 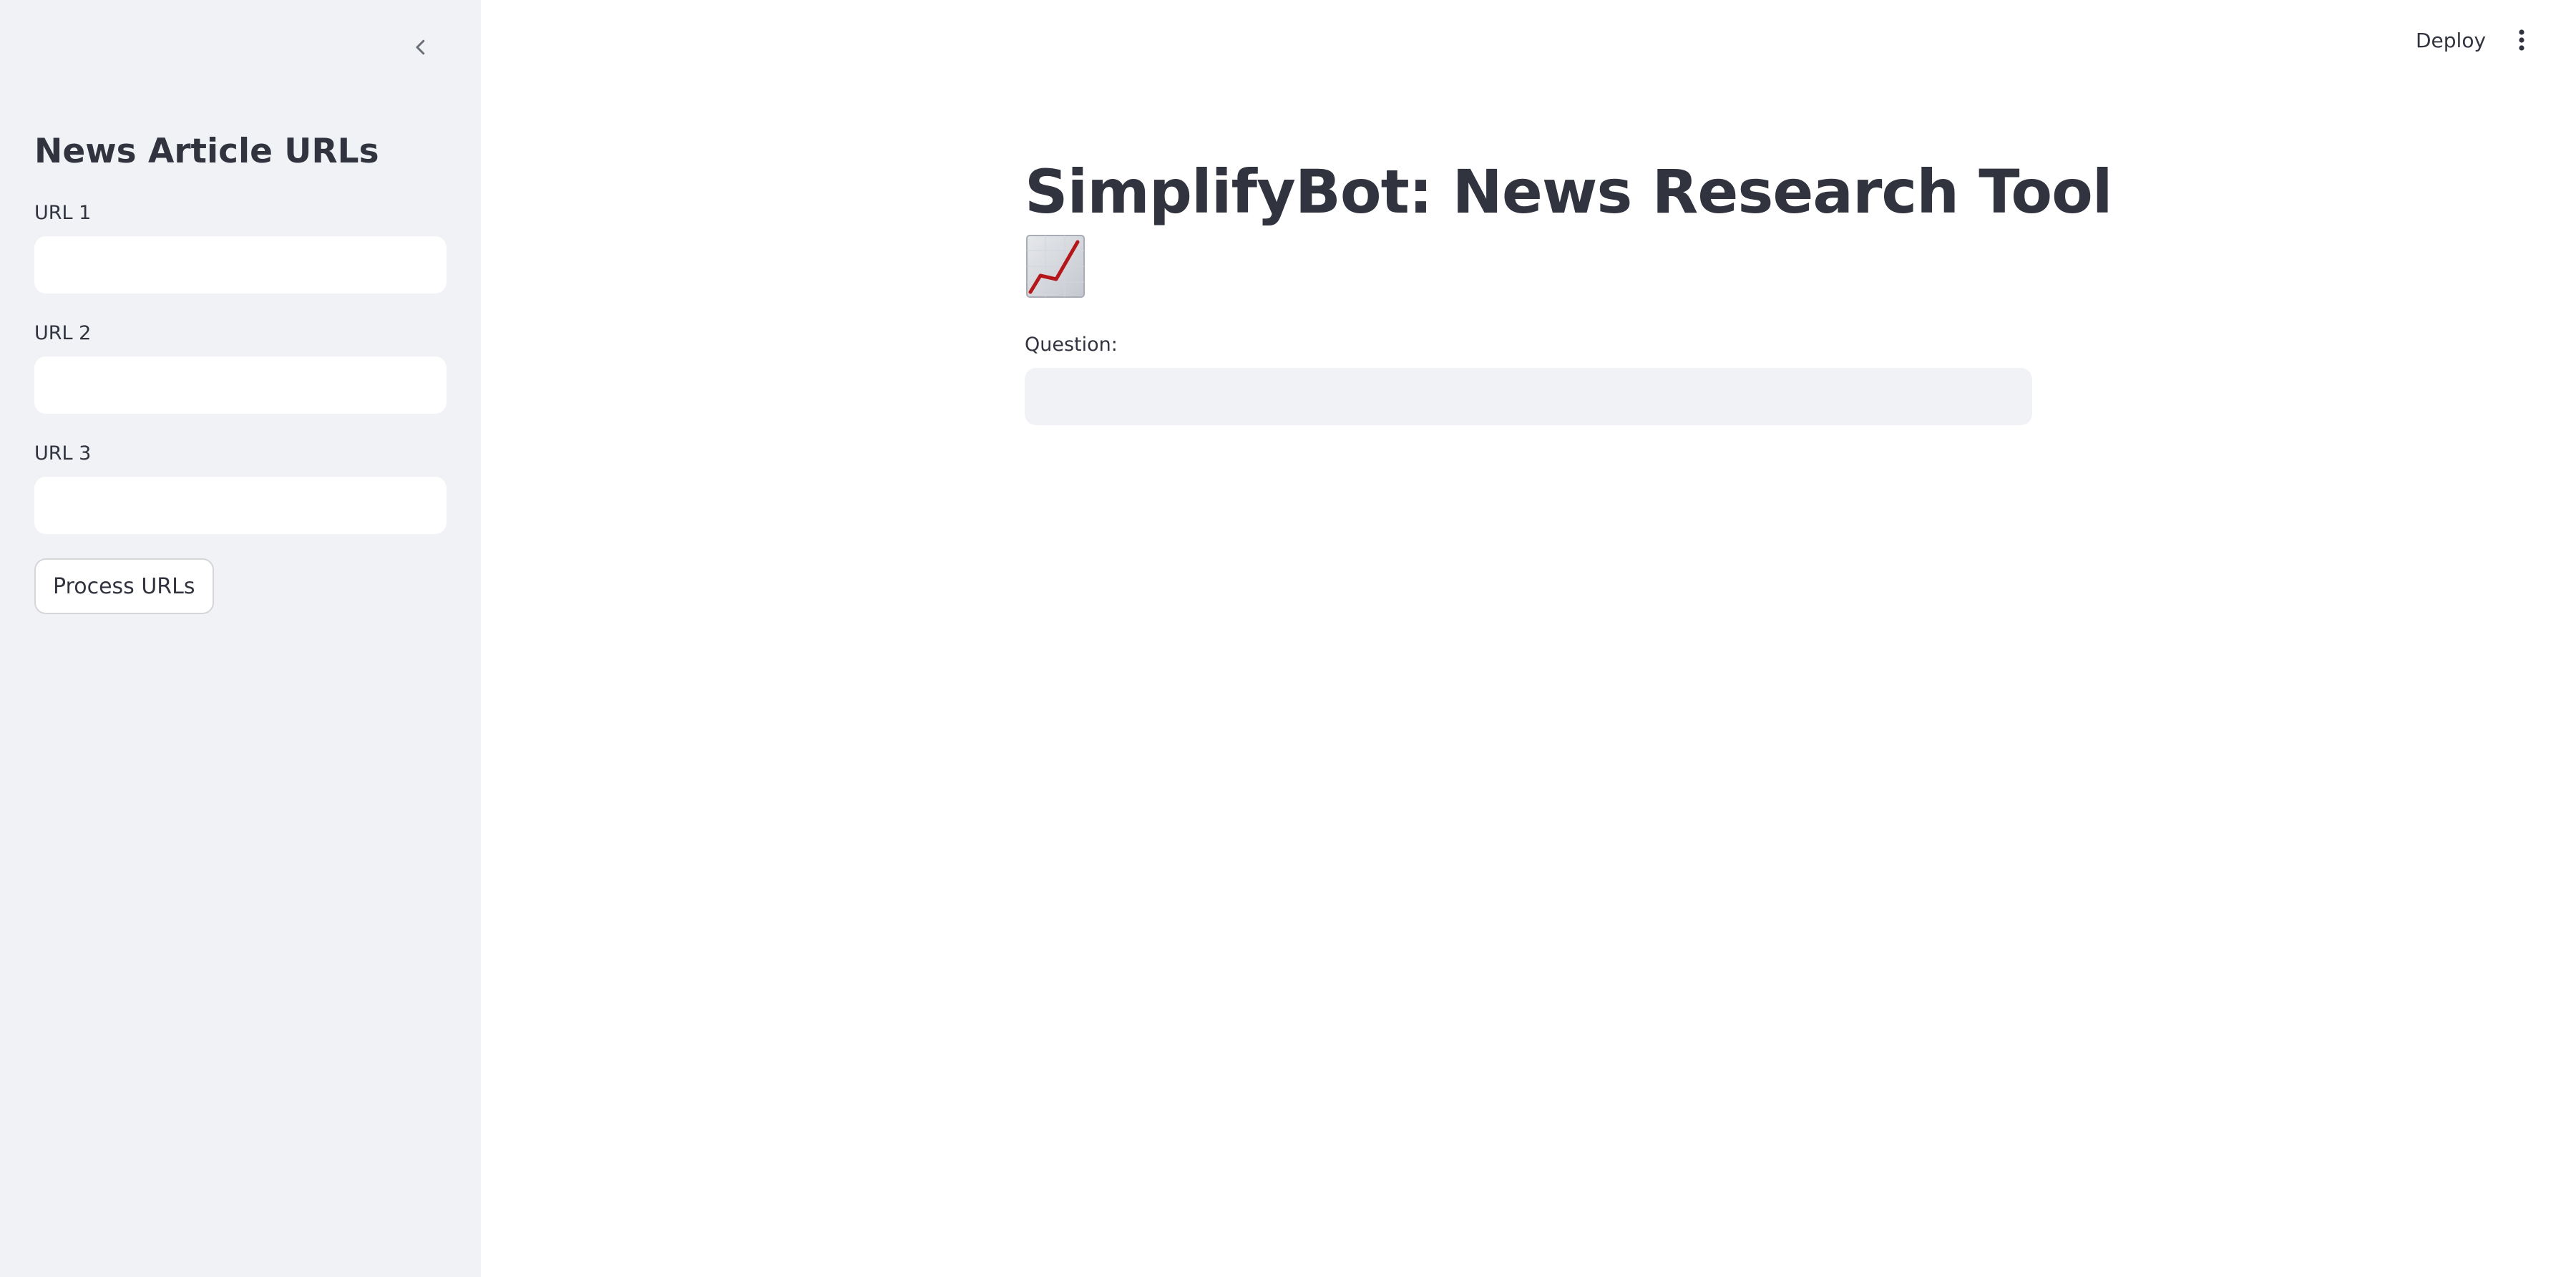 I want to click on url-1-label: URL 1, so click(x=63, y=213).